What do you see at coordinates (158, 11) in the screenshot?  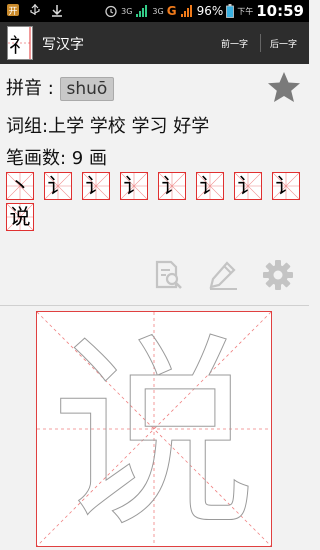 I see `network-3g-label-b: 3G` at bounding box center [158, 11].